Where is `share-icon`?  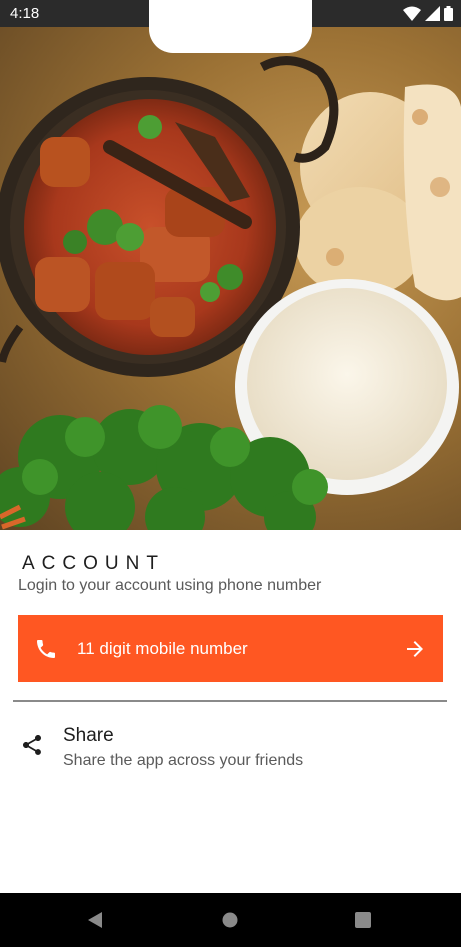
share-icon is located at coordinates (32, 745).